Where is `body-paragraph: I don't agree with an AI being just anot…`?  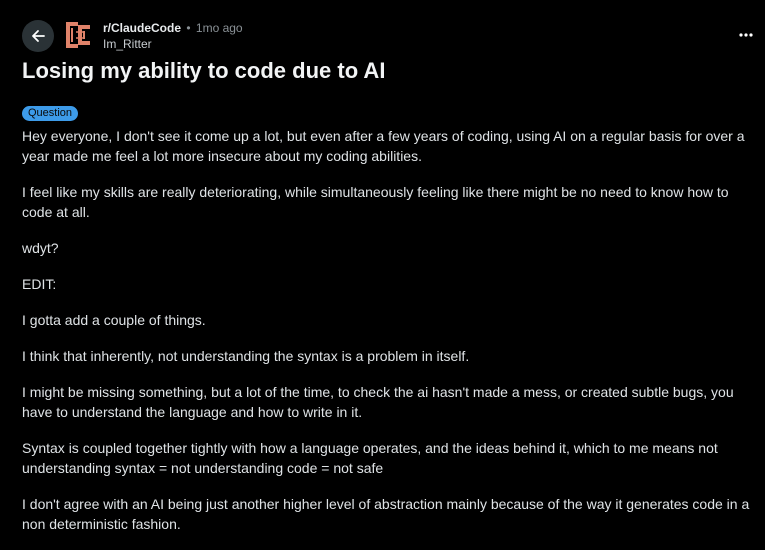 body-paragraph: I don't agree with an AI being just anot… is located at coordinates (386, 514).